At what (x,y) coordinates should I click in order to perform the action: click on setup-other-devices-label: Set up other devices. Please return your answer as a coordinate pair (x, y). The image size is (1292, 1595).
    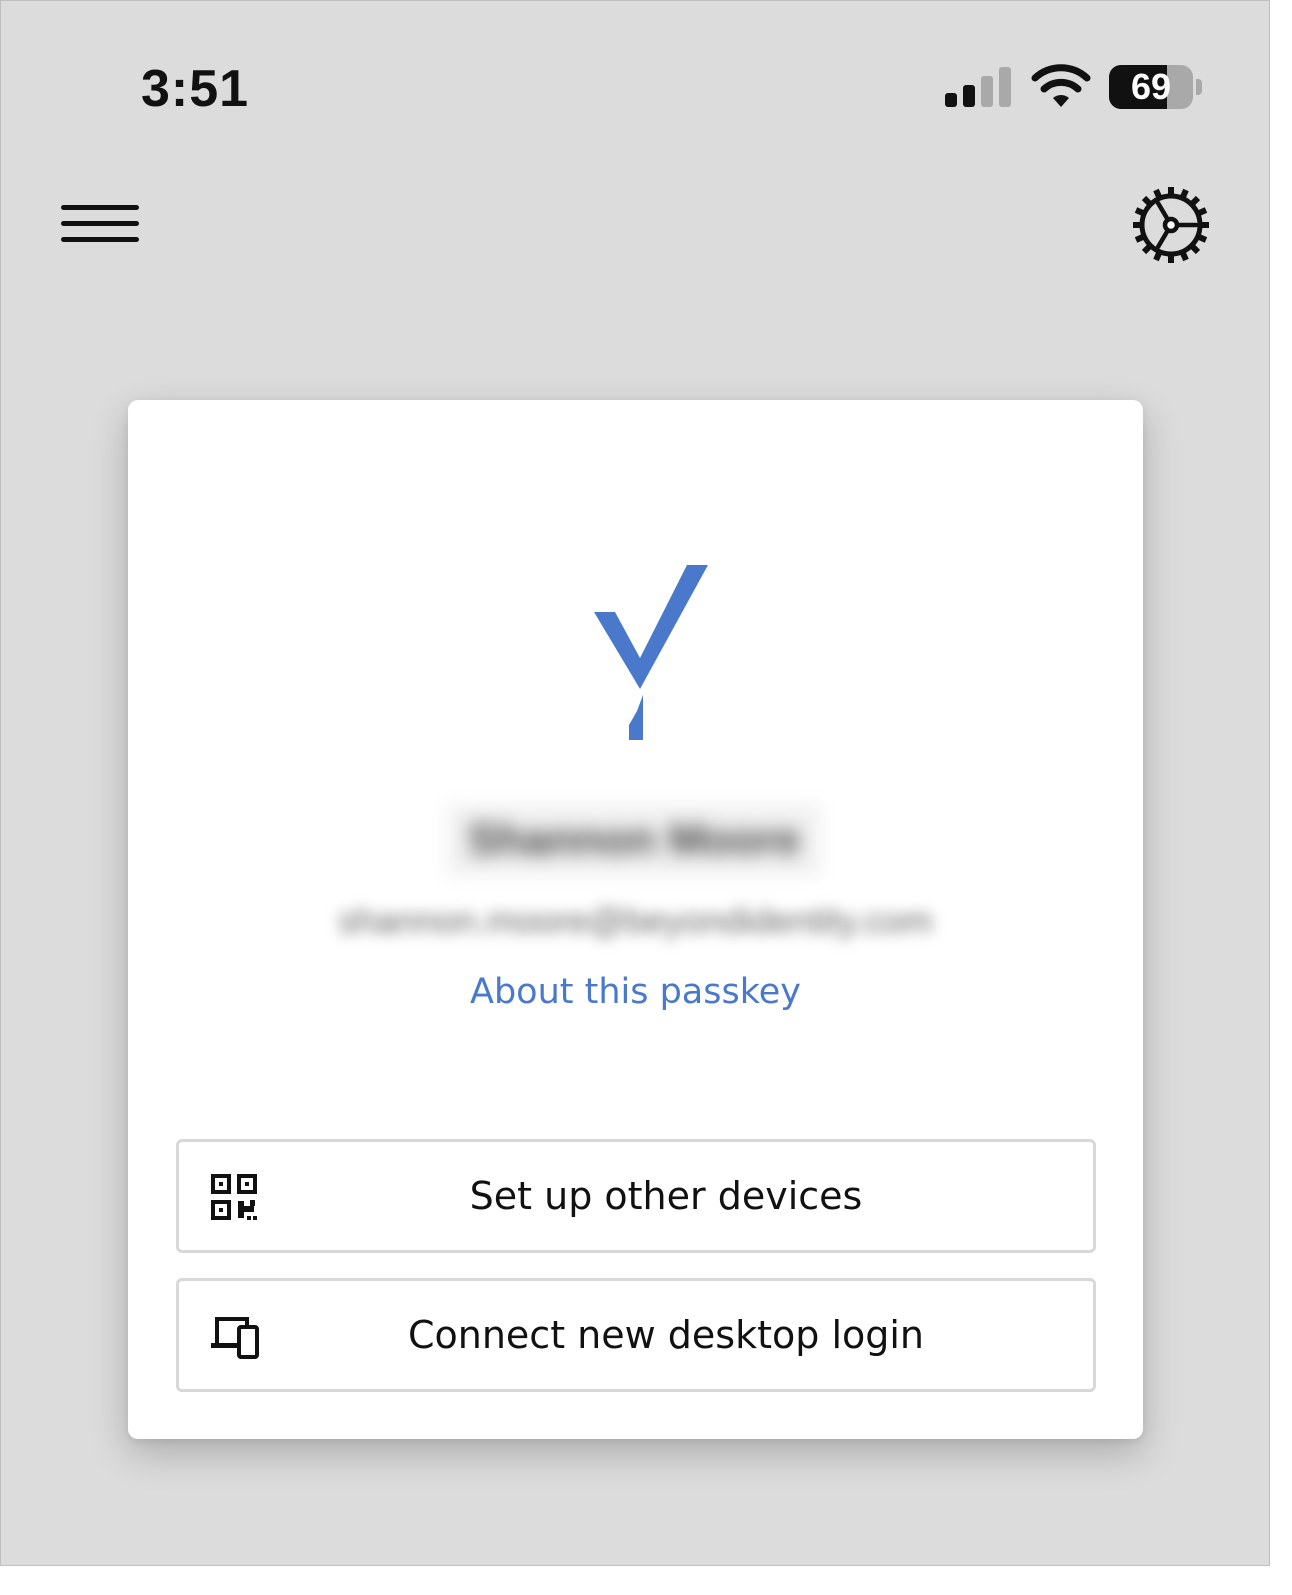
    Looking at the image, I should click on (666, 1196).